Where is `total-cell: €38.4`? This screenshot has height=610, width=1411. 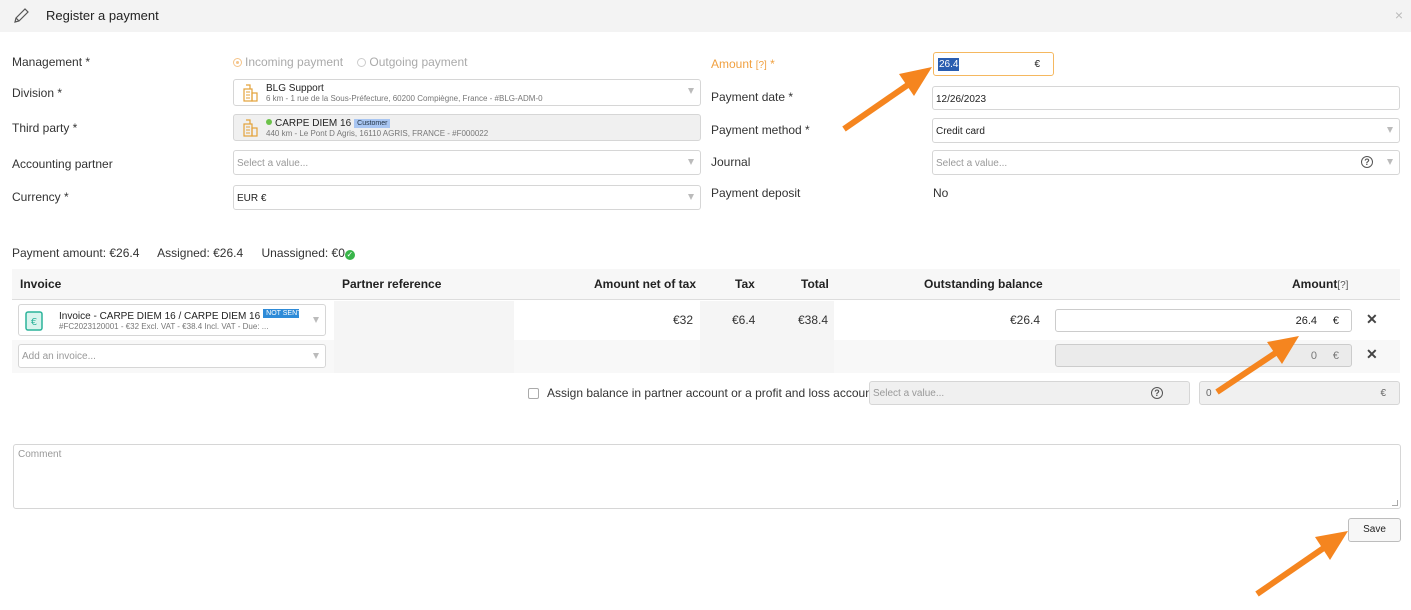 total-cell: €38.4 is located at coordinates (813, 320).